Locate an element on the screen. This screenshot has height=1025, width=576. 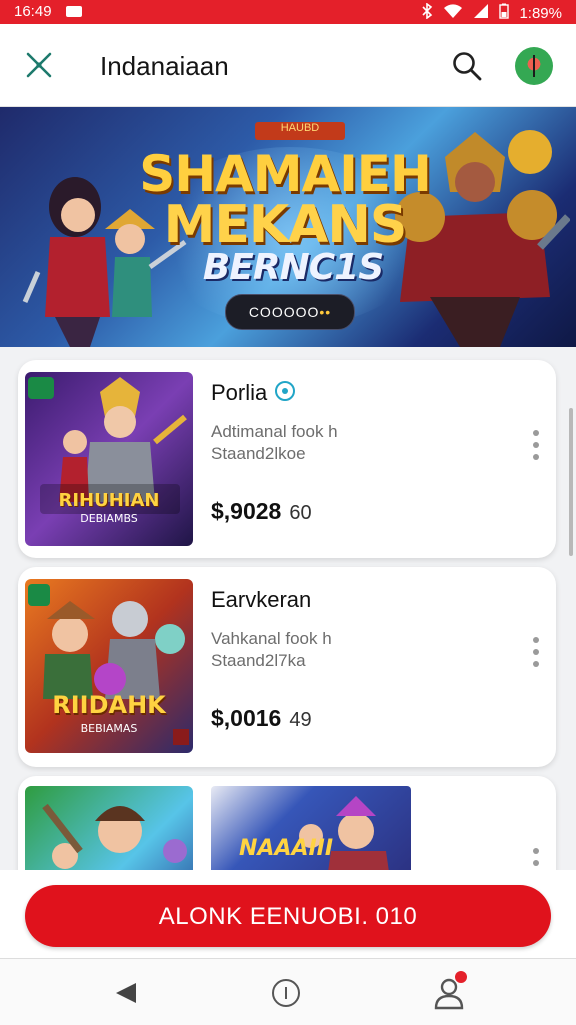
scrollbar is located at coordinates (571, 482).